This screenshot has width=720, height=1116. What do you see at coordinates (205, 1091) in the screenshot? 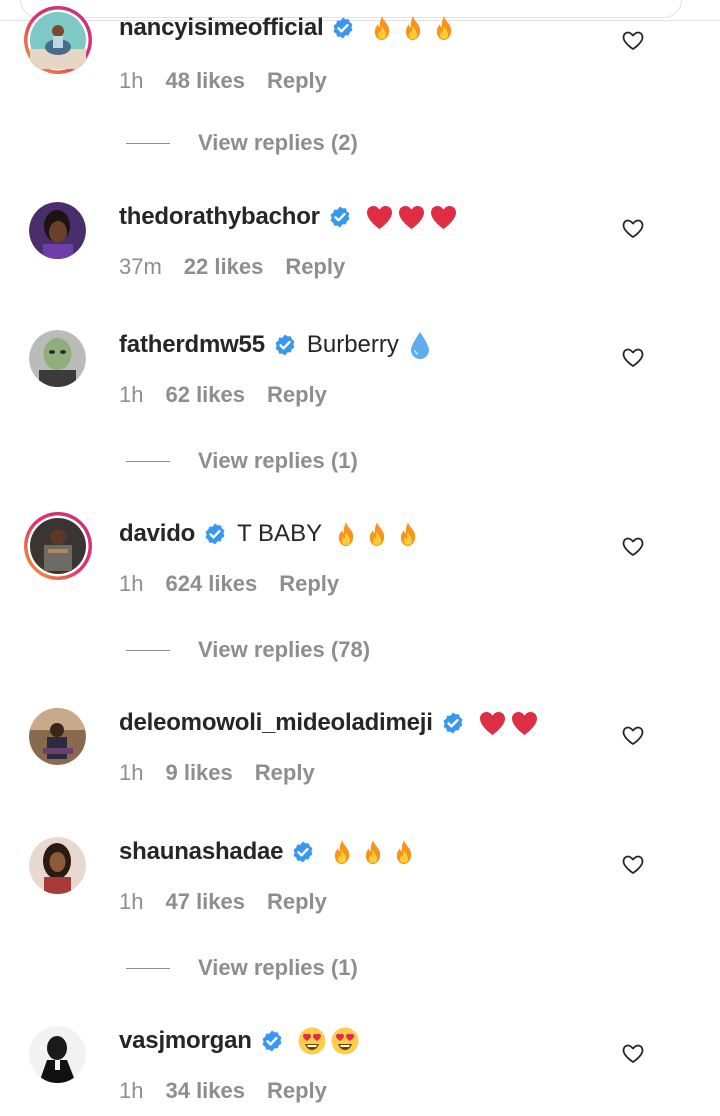
I see `likes-count: 34 likes` at bounding box center [205, 1091].